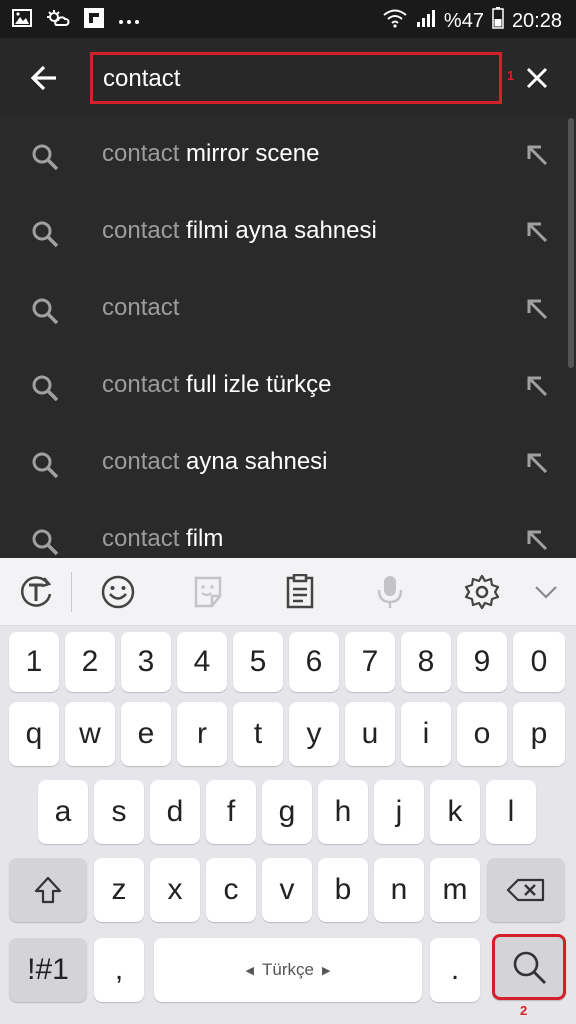 This screenshot has width=576, height=1024. What do you see at coordinates (498, 21) in the screenshot?
I see `battery-icon` at bounding box center [498, 21].